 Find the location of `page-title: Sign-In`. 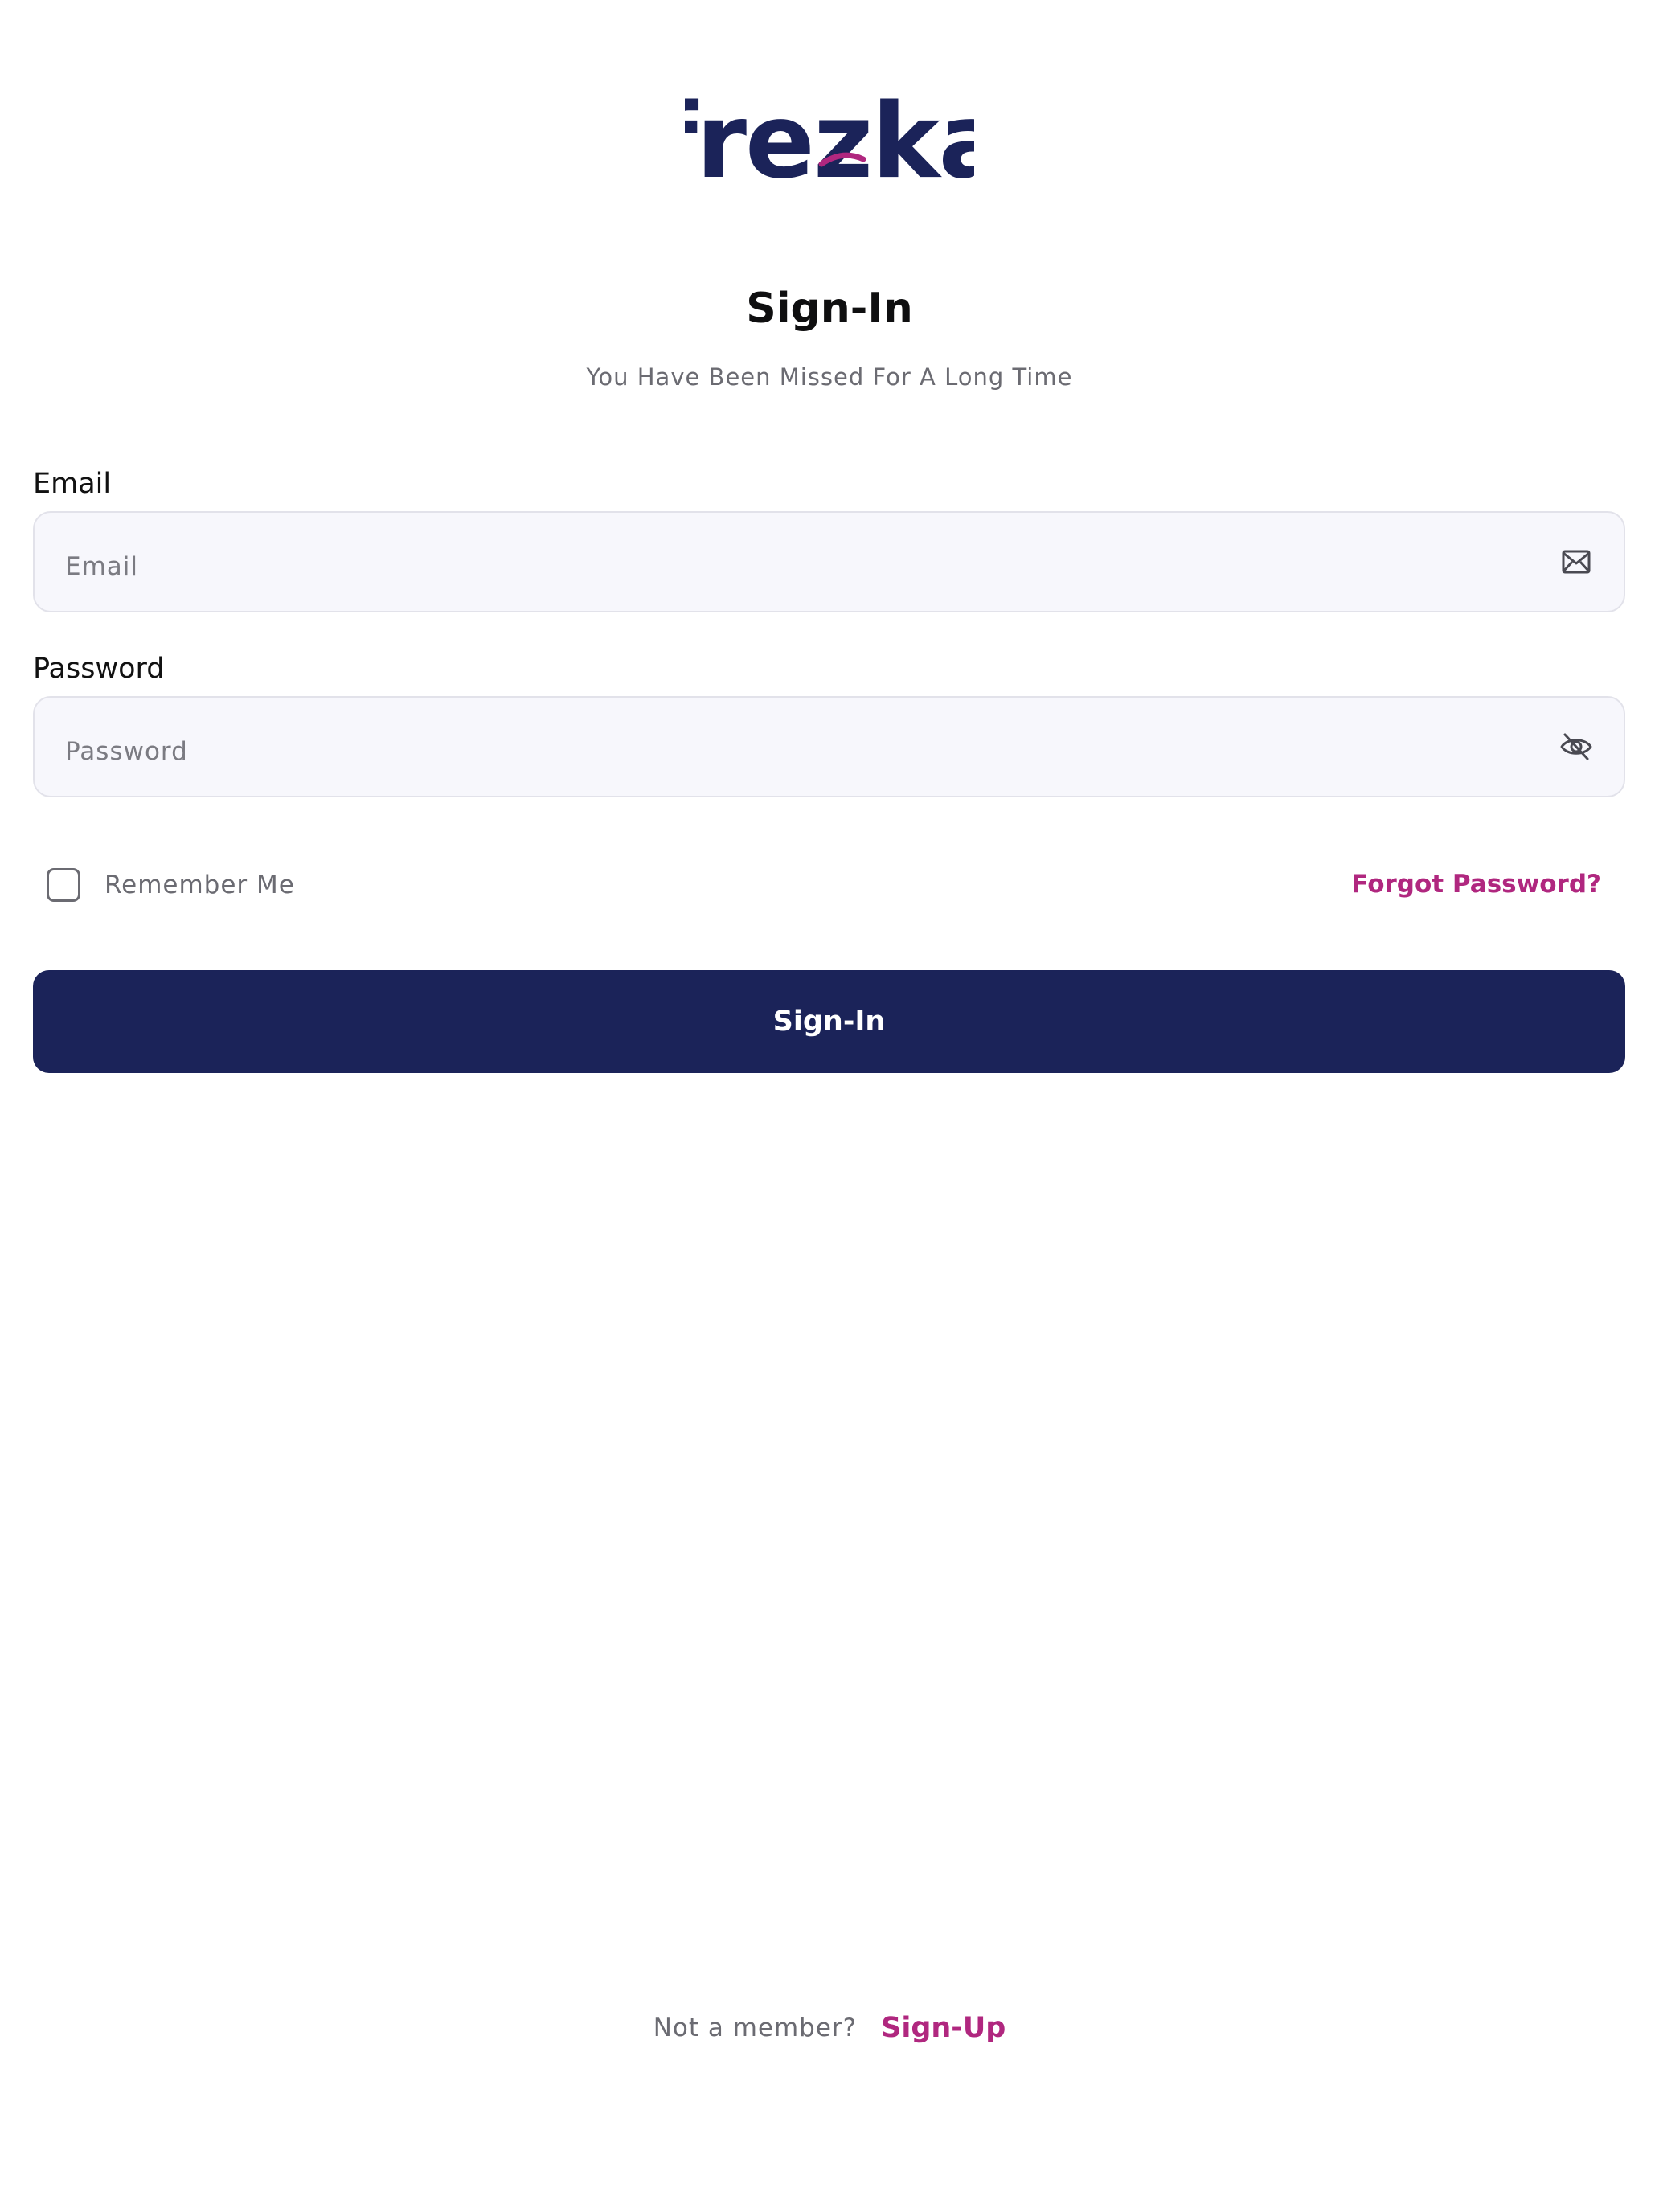

page-title: Sign-In is located at coordinates (829, 309).